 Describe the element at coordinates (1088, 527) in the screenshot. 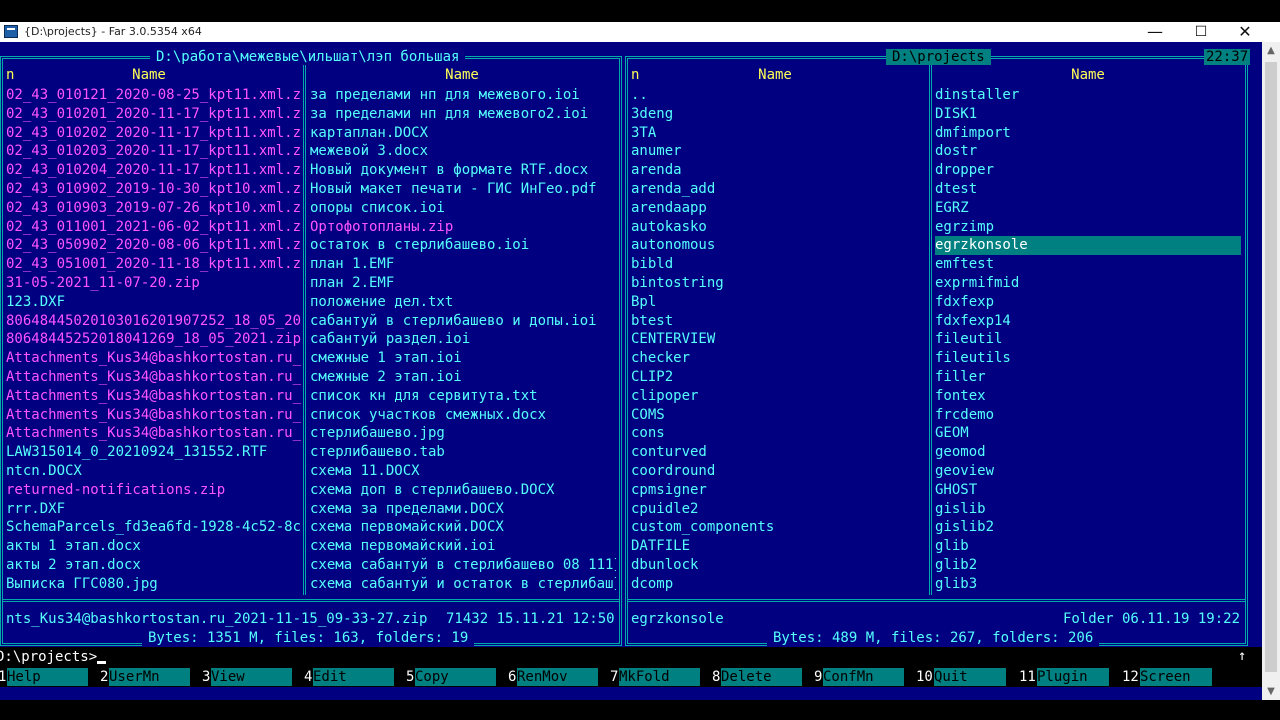

I see `right-col2-file-item: gislib2` at that location.